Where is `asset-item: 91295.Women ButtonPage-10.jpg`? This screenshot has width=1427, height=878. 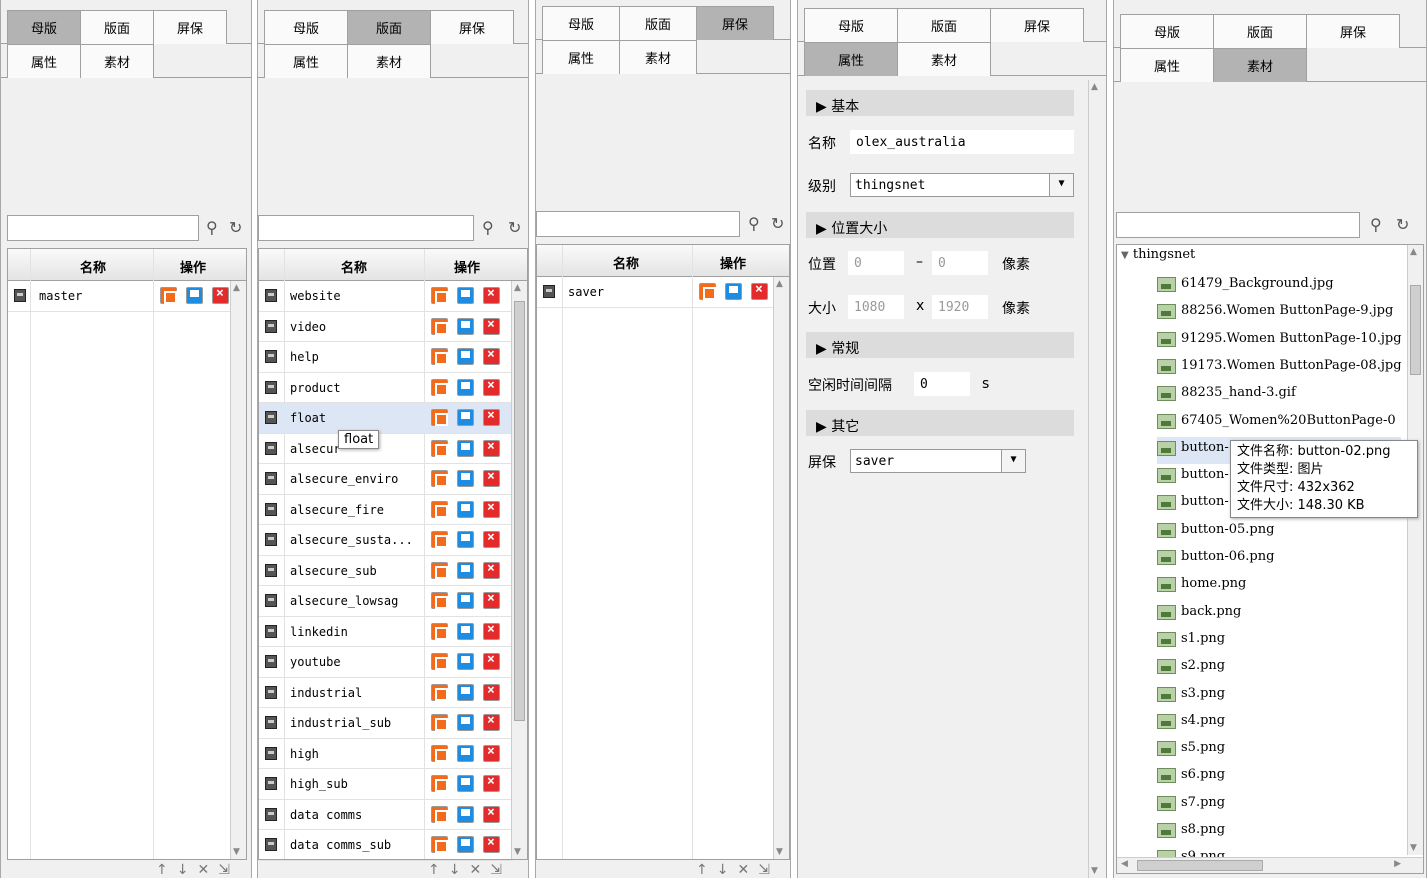
asset-item: 91295.Women ButtonPage-10.jpg is located at coordinates (1279, 341).